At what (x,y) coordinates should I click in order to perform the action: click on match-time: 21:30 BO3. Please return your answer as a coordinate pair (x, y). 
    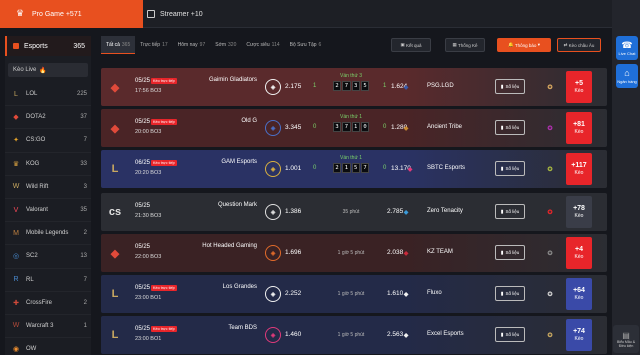
    Looking at the image, I should click on (148, 216).